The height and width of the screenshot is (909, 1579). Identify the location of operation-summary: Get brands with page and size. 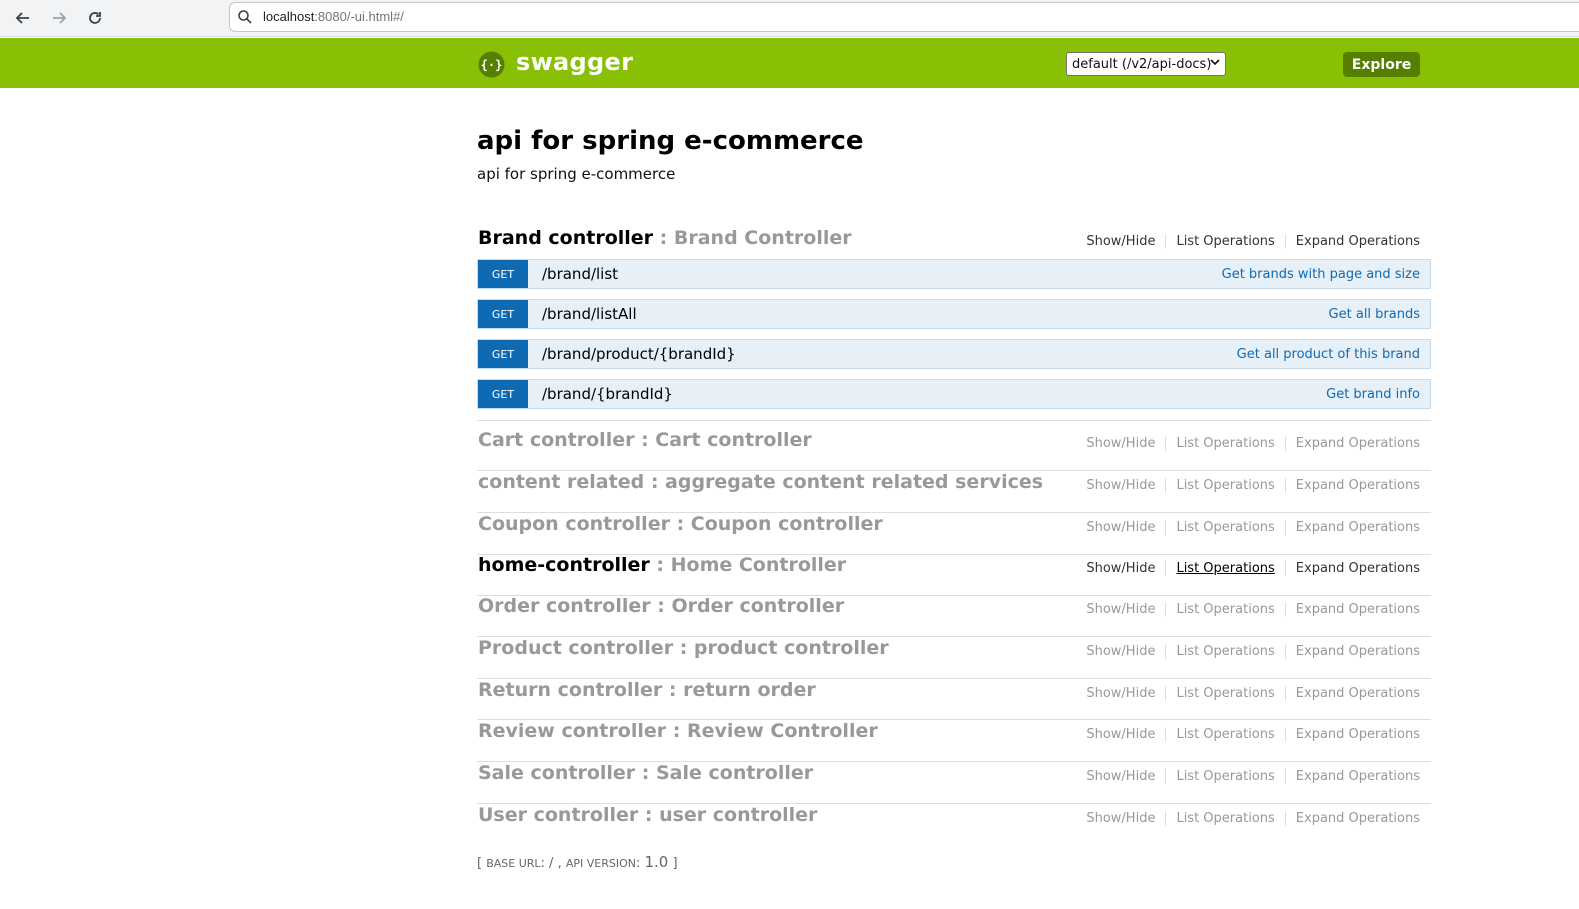
(1321, 274).